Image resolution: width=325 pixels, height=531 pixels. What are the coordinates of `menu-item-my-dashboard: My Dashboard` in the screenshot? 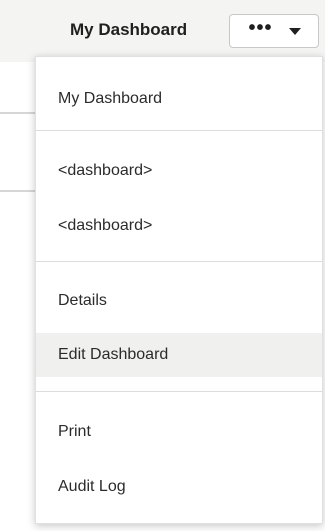 It's located at (179, 99).